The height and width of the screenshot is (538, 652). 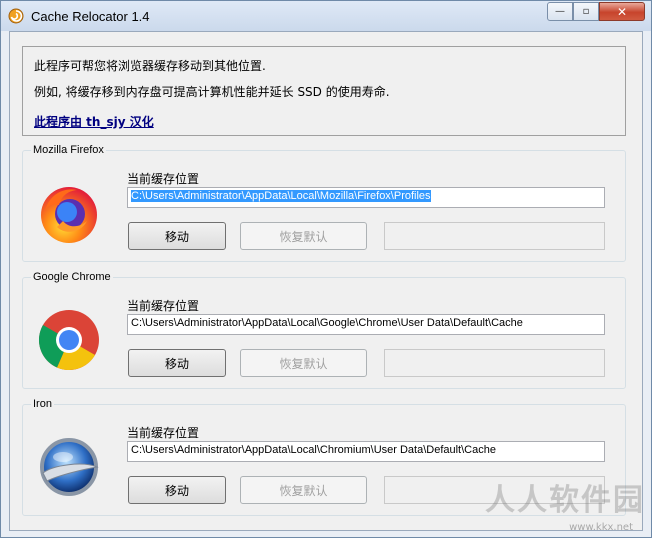 What do you see at coordinates (177, 490) in the screenshot?
I see `iron-move-button: 移动` at bounding box center [177, 490].